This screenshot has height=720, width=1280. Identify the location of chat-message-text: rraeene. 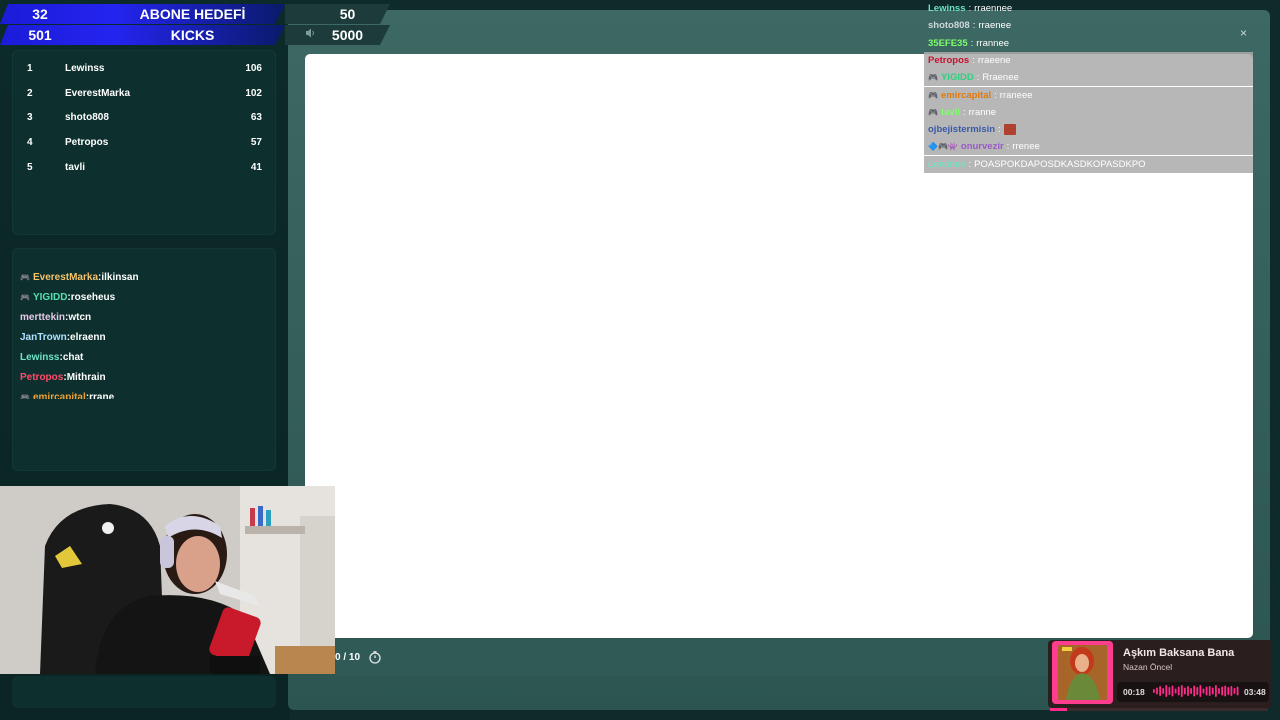
(994, 60).